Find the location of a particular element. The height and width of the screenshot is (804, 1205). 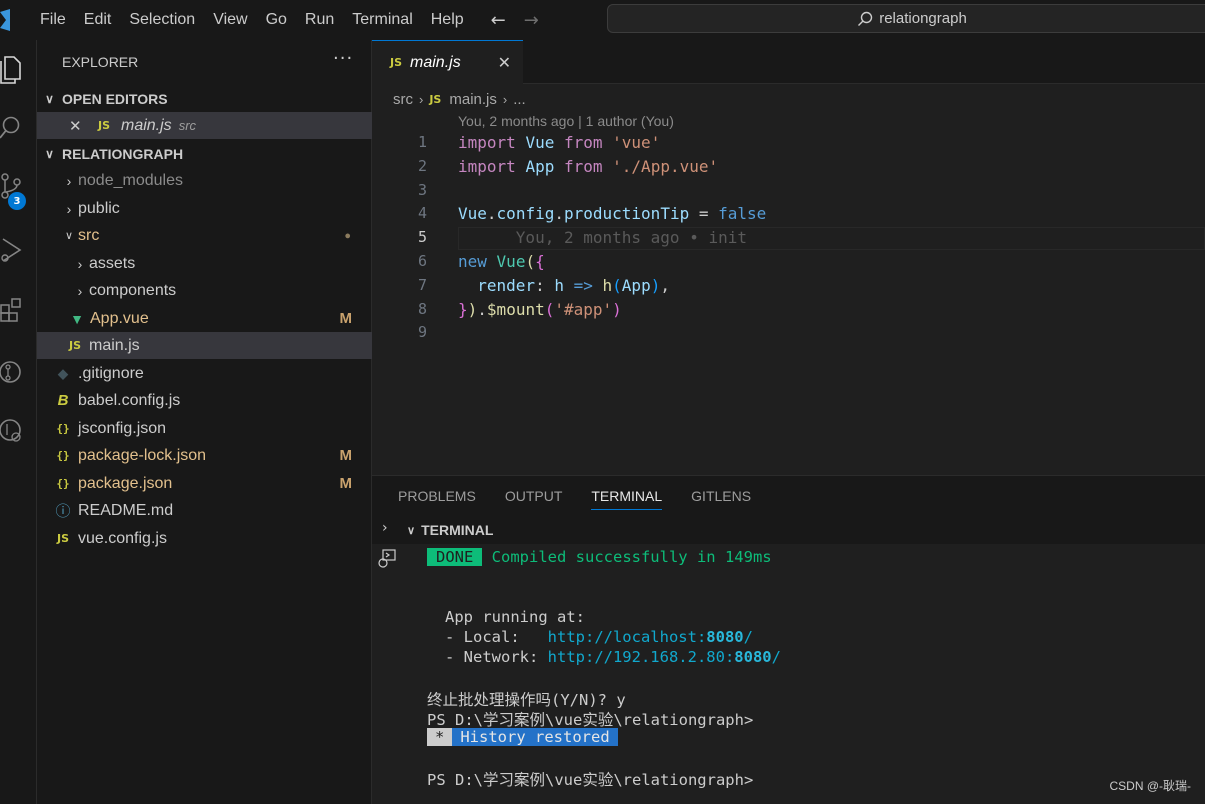

tab-main-js: JS main.js ✕ is located at coordinates (447, 62).